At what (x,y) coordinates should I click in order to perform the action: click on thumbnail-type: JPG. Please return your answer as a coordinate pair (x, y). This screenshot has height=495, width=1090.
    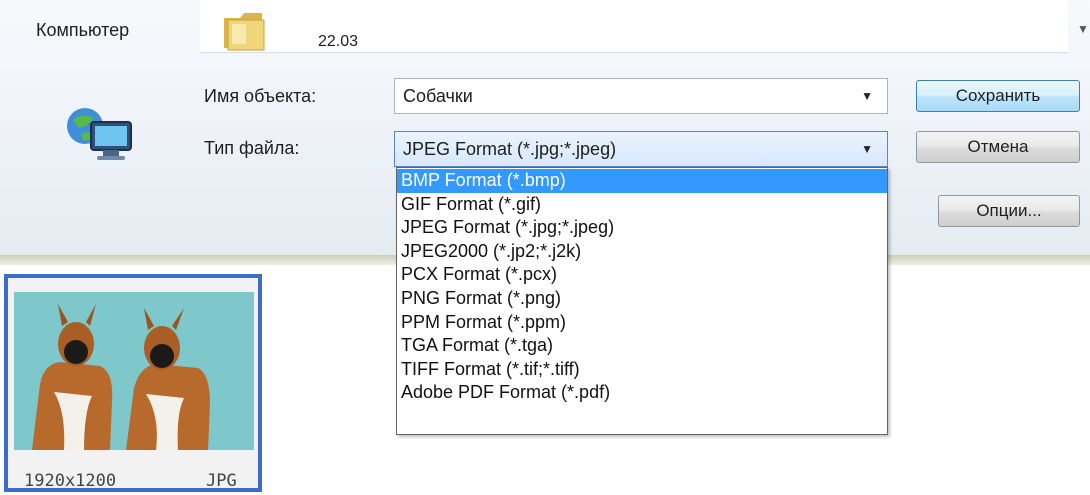
    Looking at the image, I should click on (221, 481).